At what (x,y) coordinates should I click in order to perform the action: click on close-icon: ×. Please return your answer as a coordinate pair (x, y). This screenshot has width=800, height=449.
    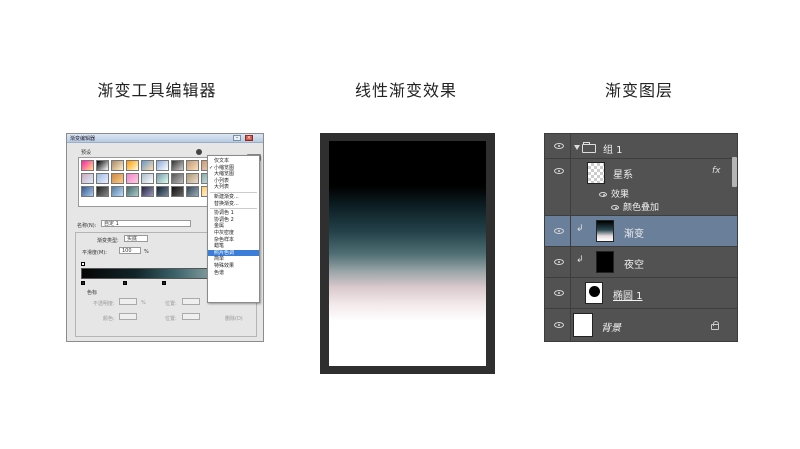
    Looking at the image, I should click on (249, 138).